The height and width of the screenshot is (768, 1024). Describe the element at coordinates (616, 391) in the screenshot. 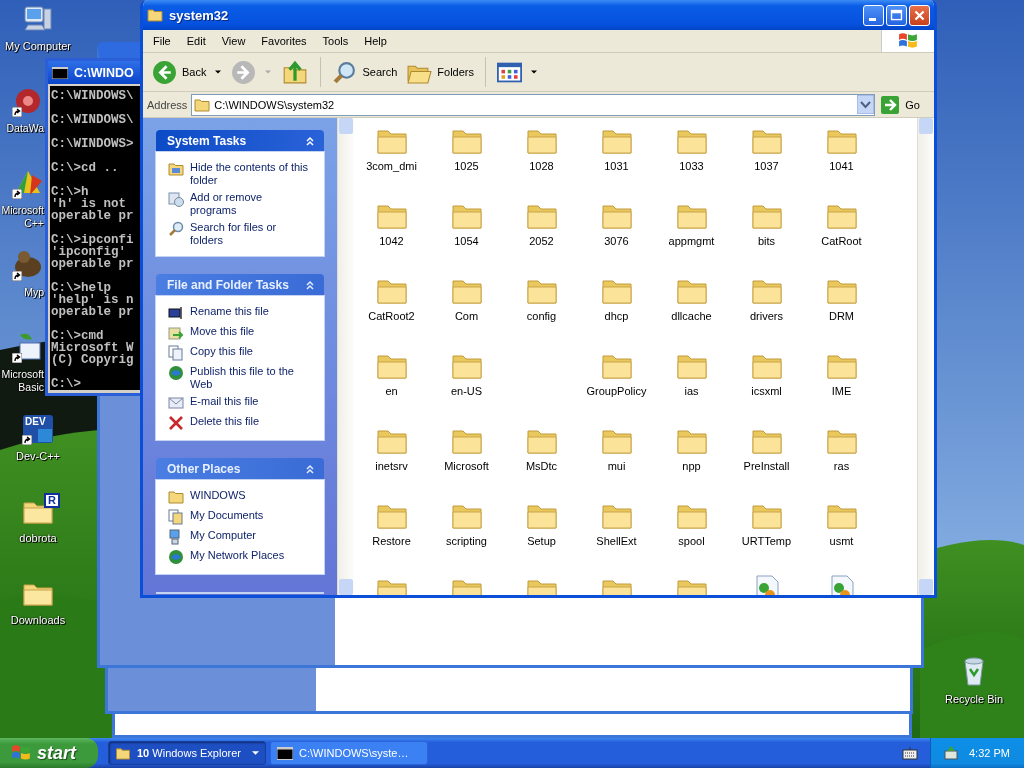

I see `folder-name: GroupPolicy` at that location.